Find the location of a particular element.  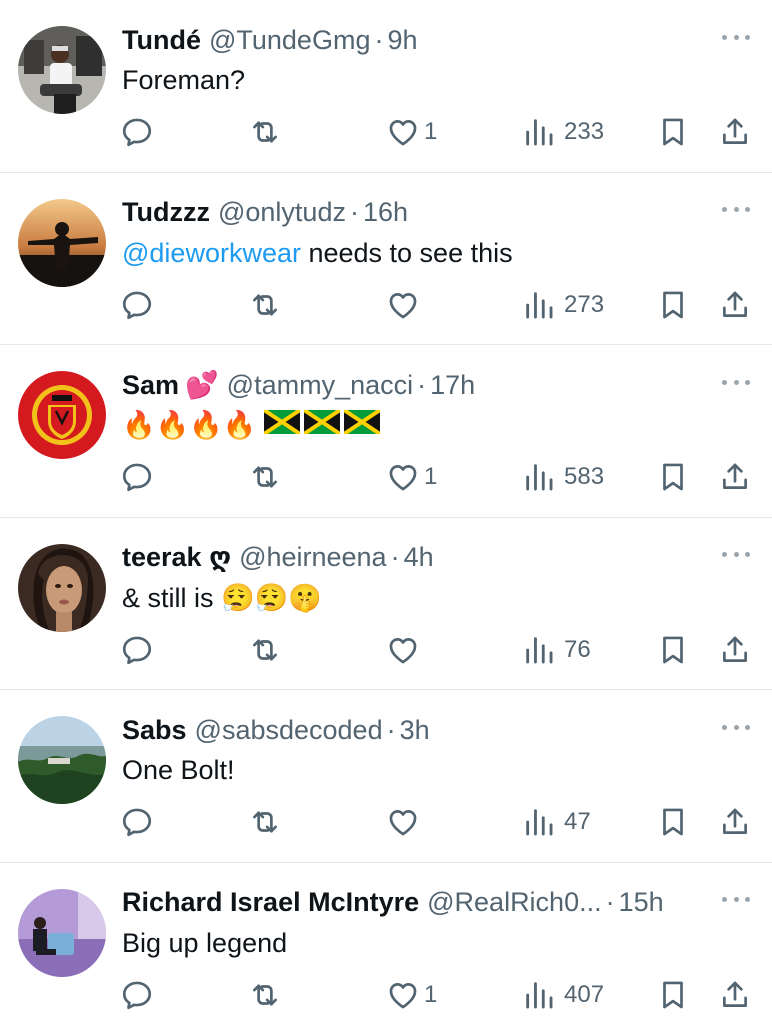

author-name: Sam is located at coordinates (150, 385).